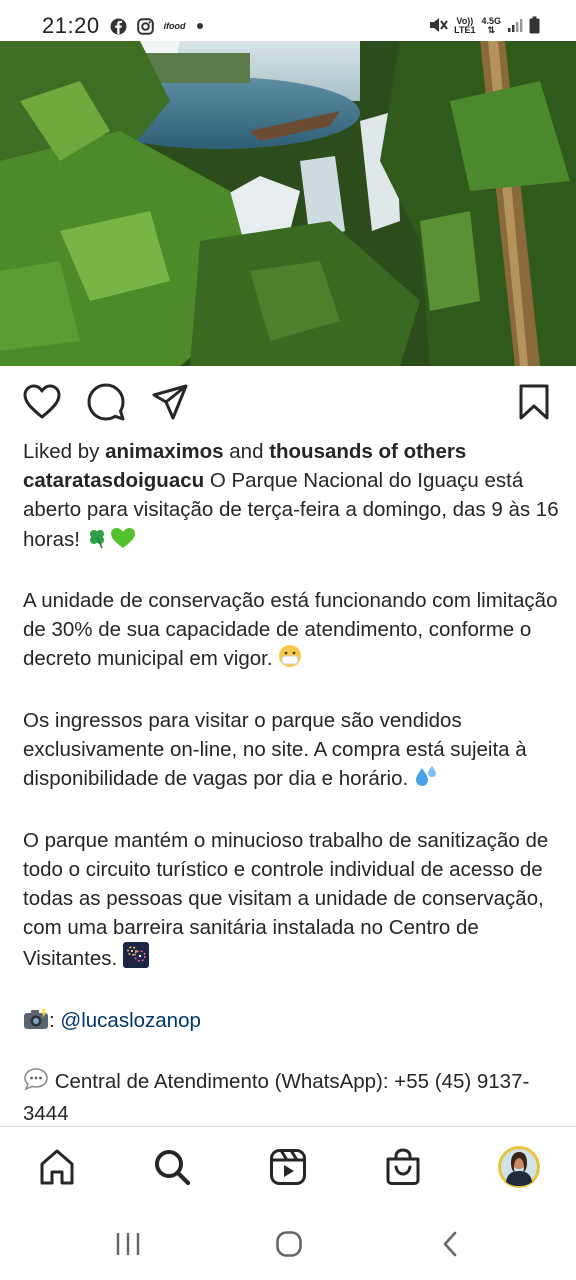 The image size is (576, 1280). What do you see at coordinates (145, 26) in the screenshot?
I see `instagram-icon` at bounding box center [145, 26].